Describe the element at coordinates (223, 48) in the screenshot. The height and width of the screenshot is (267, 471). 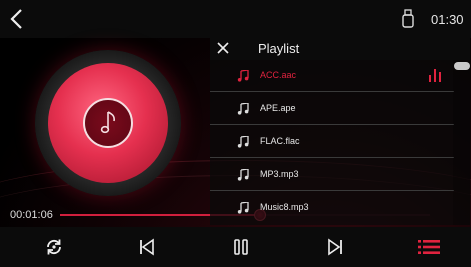
I see `close-icon` at that location.